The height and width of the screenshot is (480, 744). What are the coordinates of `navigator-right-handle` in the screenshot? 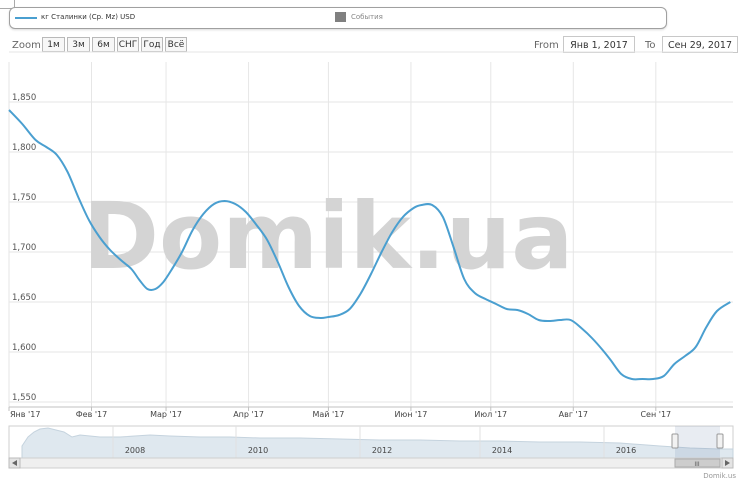 It's located at (720, 441).